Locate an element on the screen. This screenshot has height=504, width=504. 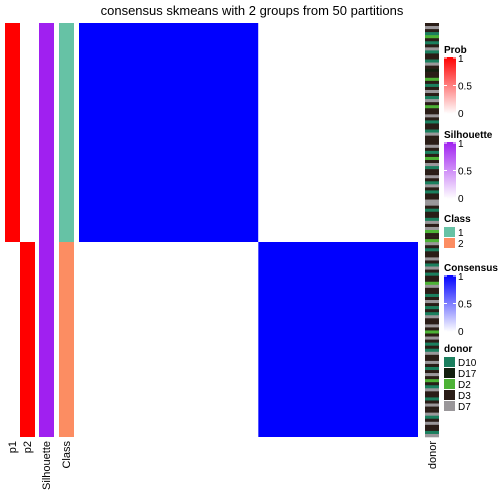
prob-legend-tick-label: 0 is located at coordinates (461, 114).